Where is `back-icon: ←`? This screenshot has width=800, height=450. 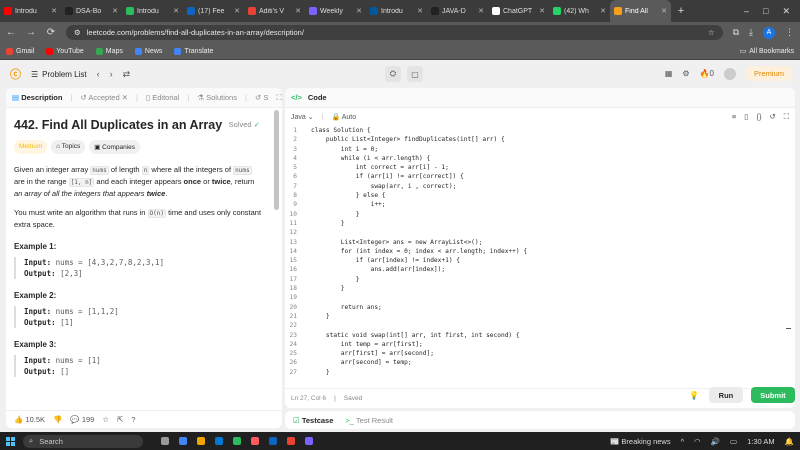 back-icon: ← is located at coordinates (11, 32).